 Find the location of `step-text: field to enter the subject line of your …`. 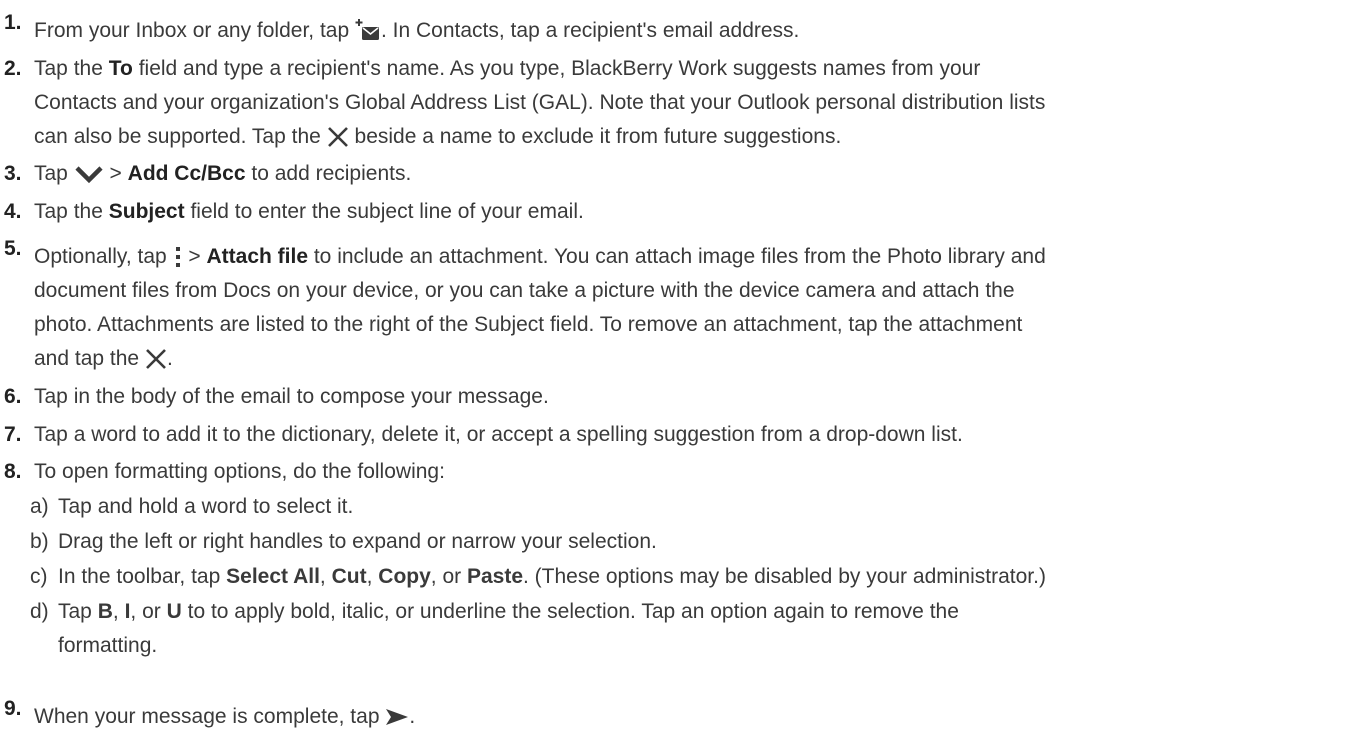

step-text: field to enter the subject line of your … is located at coordinates (387, 211).